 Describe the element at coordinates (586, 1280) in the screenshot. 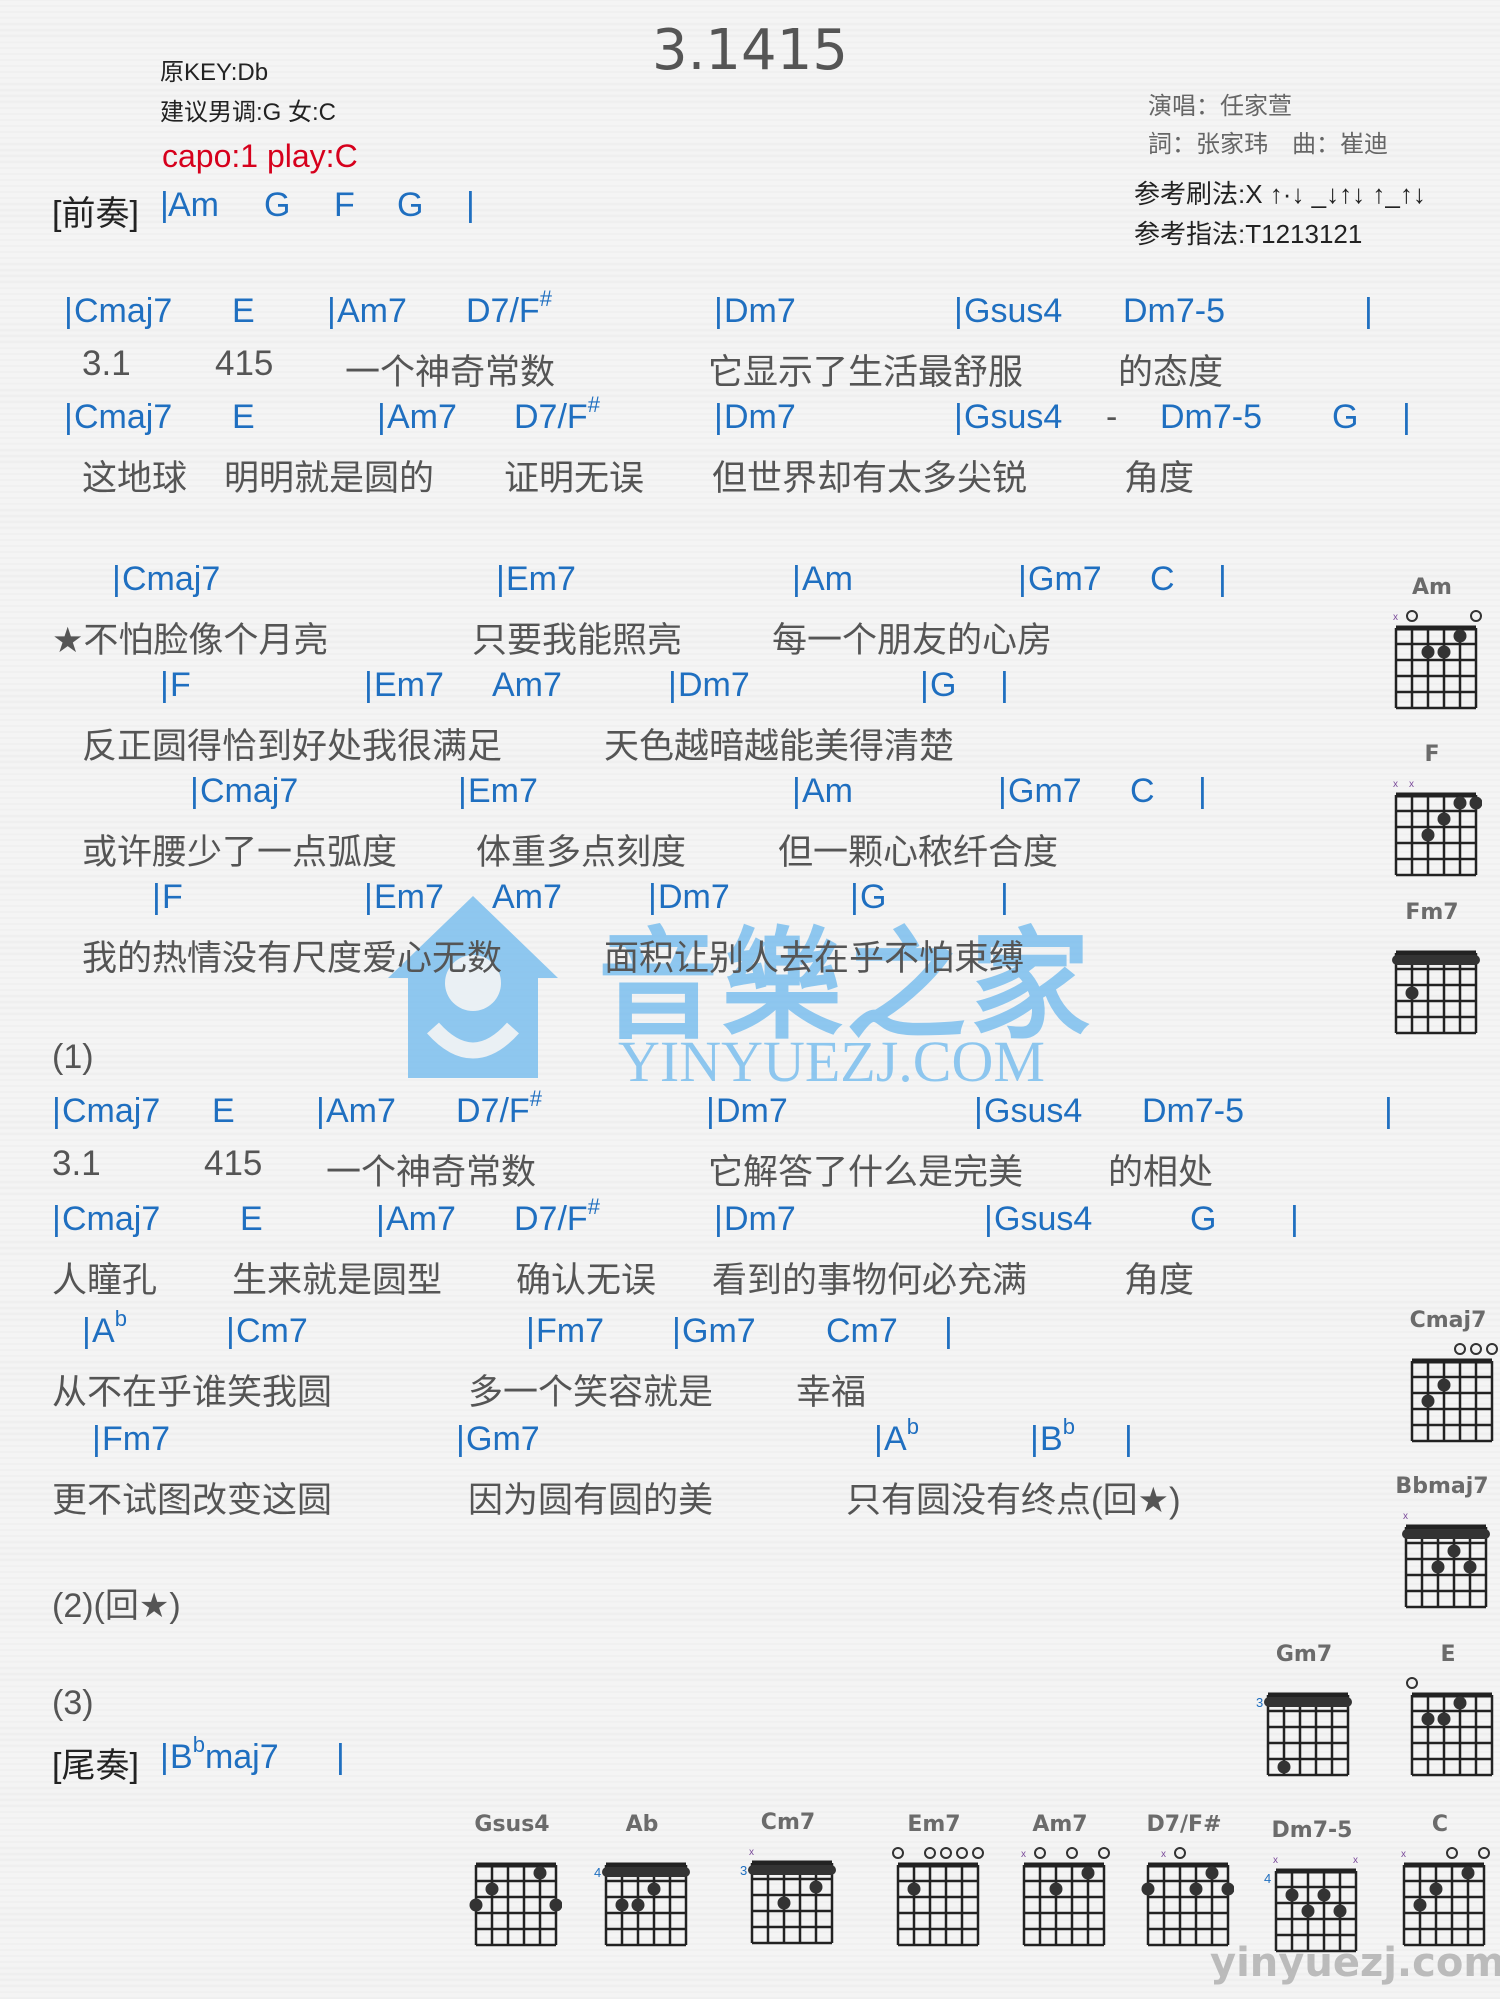

I see `lyric: 确认无误` at that location.